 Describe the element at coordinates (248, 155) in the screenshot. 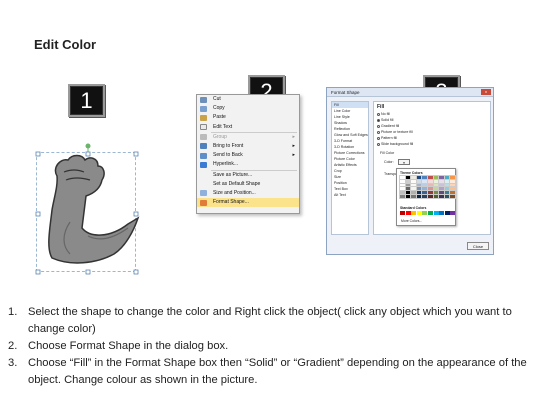

I see `menu-item-send-to-back: Send to Back ▸` at that location.